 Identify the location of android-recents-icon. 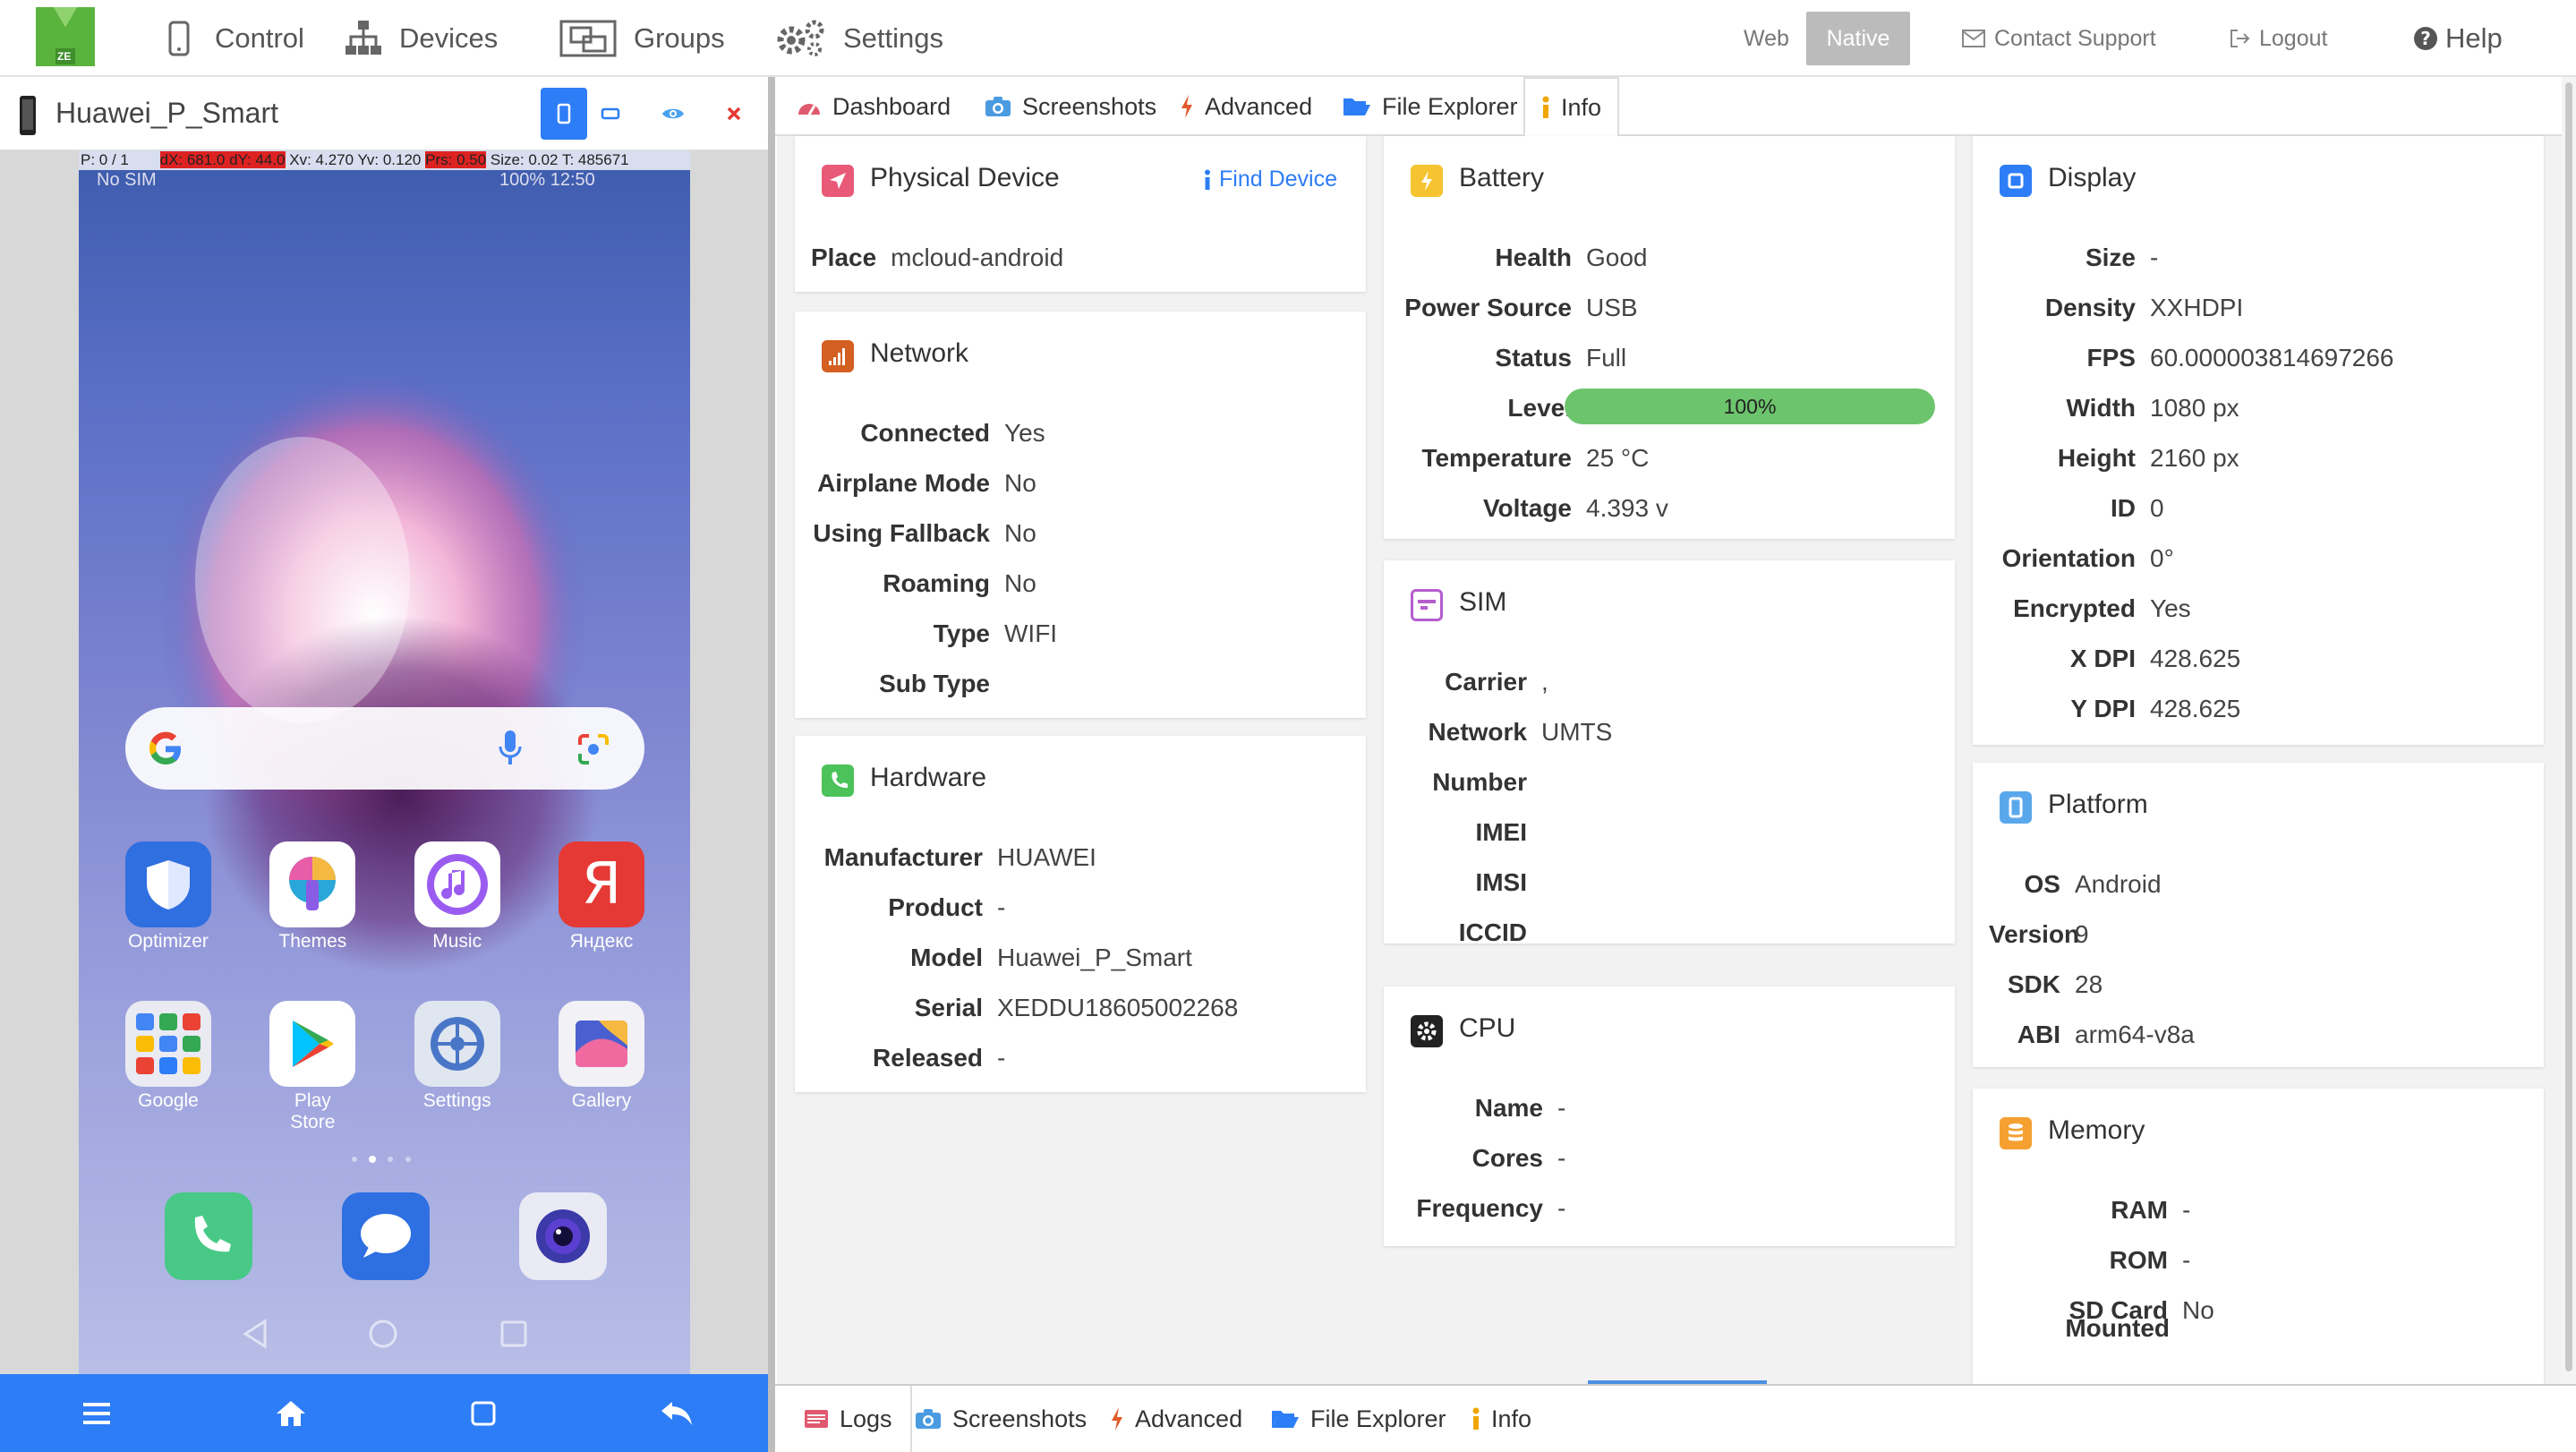
(513, 1334).